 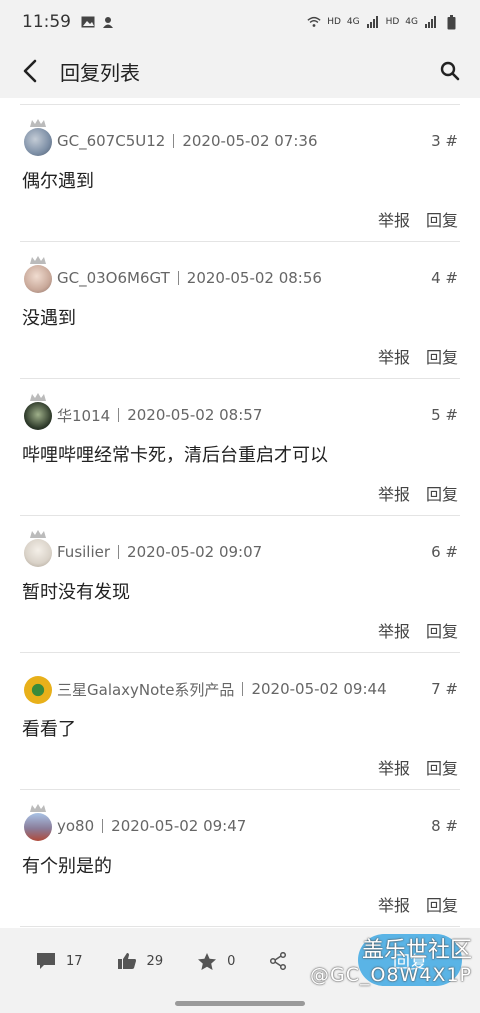 What do you see at coordinates (100, 72) in the screenshot?
I see `page-title: 回复列表` at bounding box center [100, 72].